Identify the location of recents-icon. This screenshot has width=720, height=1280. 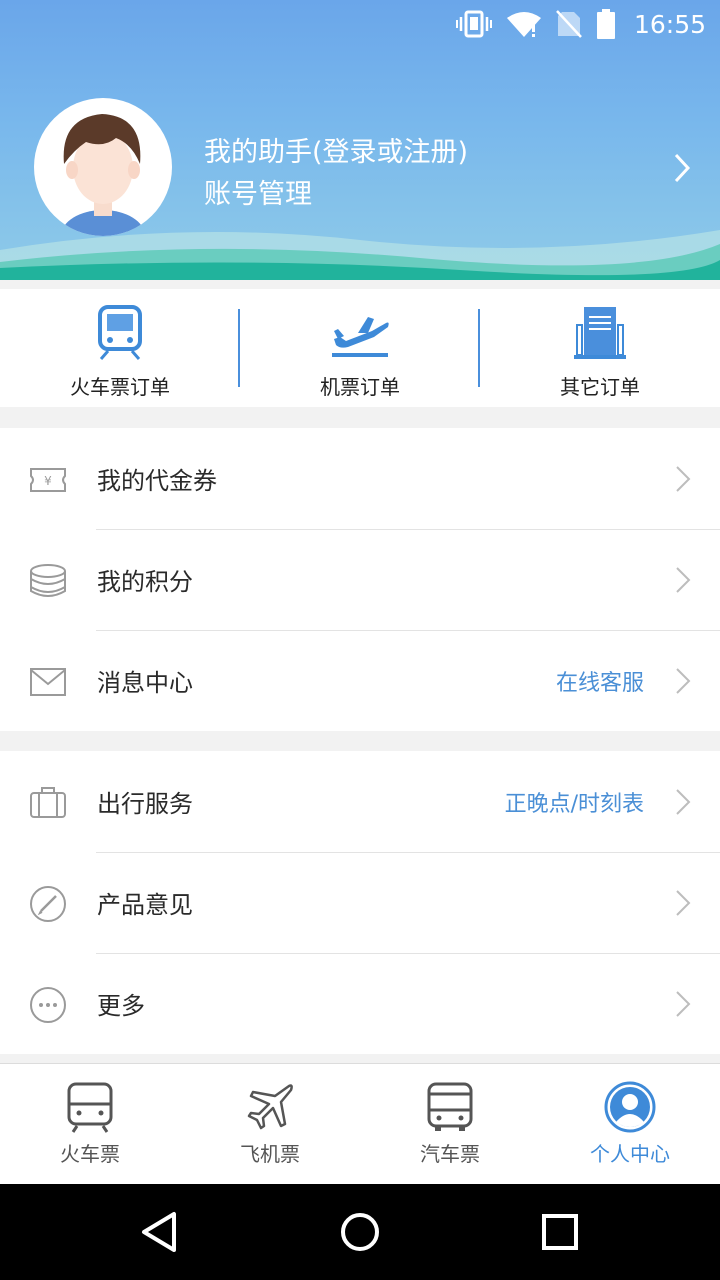
(560, 1232).